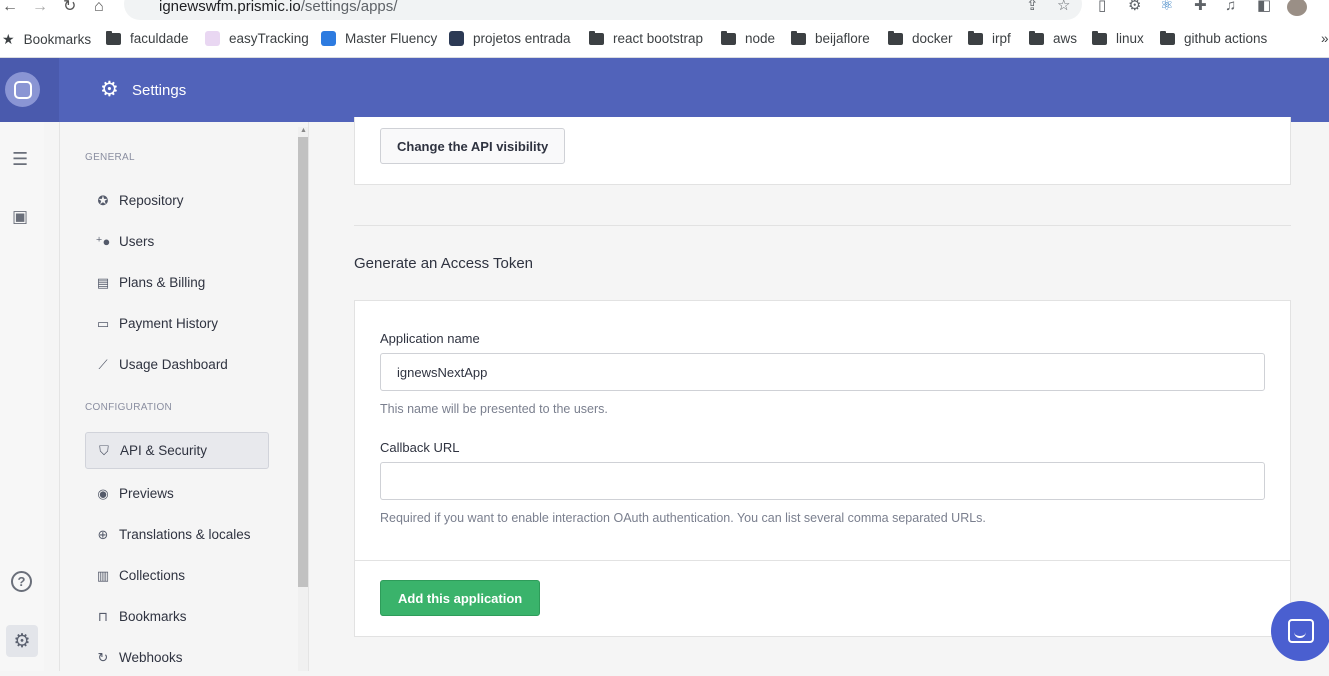  I want to click on nav-item-plans-billing: ▤ Plans & Billing, so click(177, 282).